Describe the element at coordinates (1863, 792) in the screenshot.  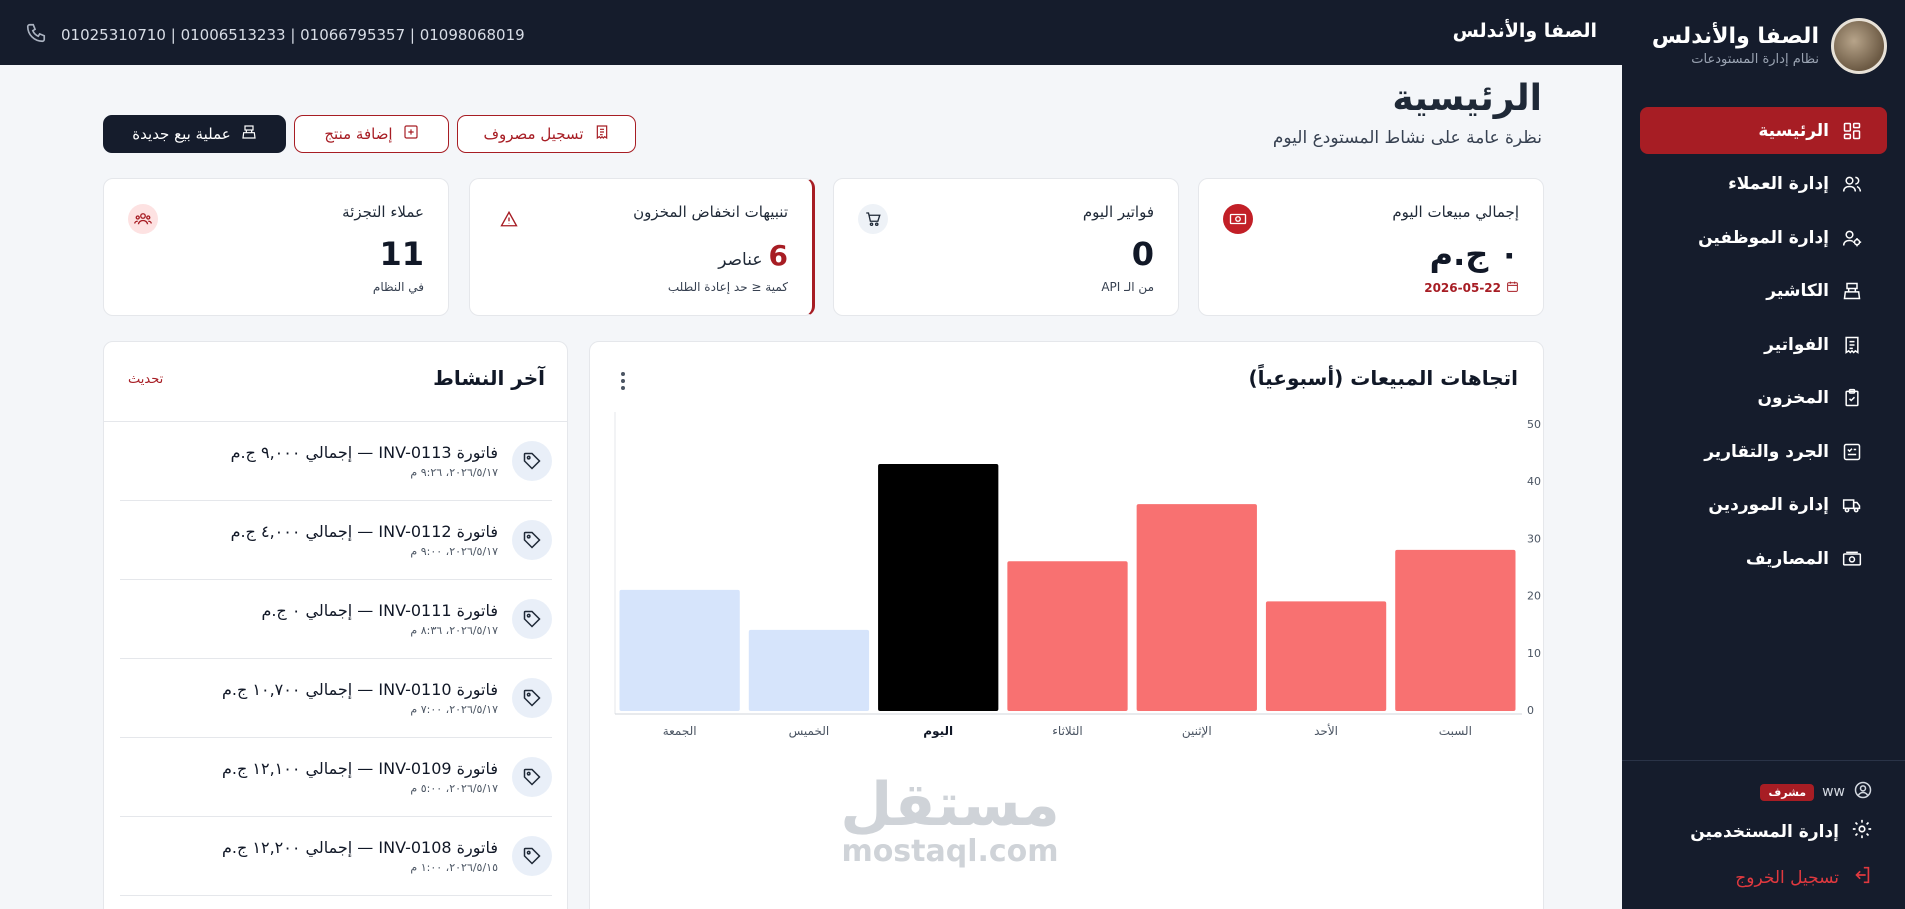
I see `user-circle-icon` at that location.